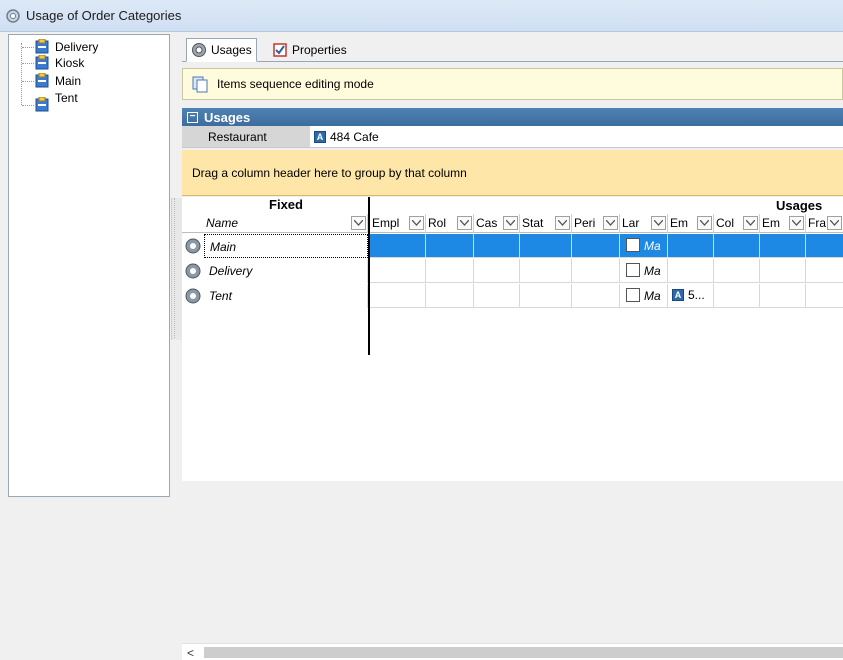 The image size is (843, 660). I want to click on scrollbar-track, so click(523, 652).